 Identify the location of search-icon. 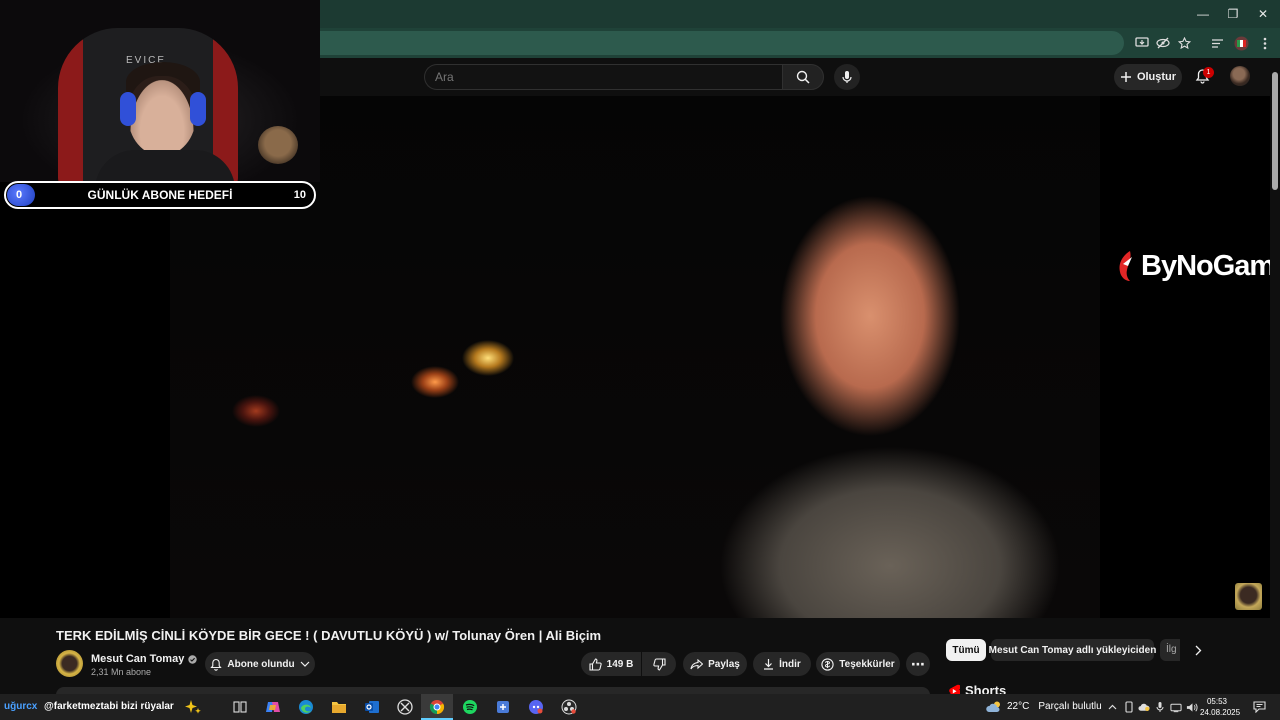
(803, 77).